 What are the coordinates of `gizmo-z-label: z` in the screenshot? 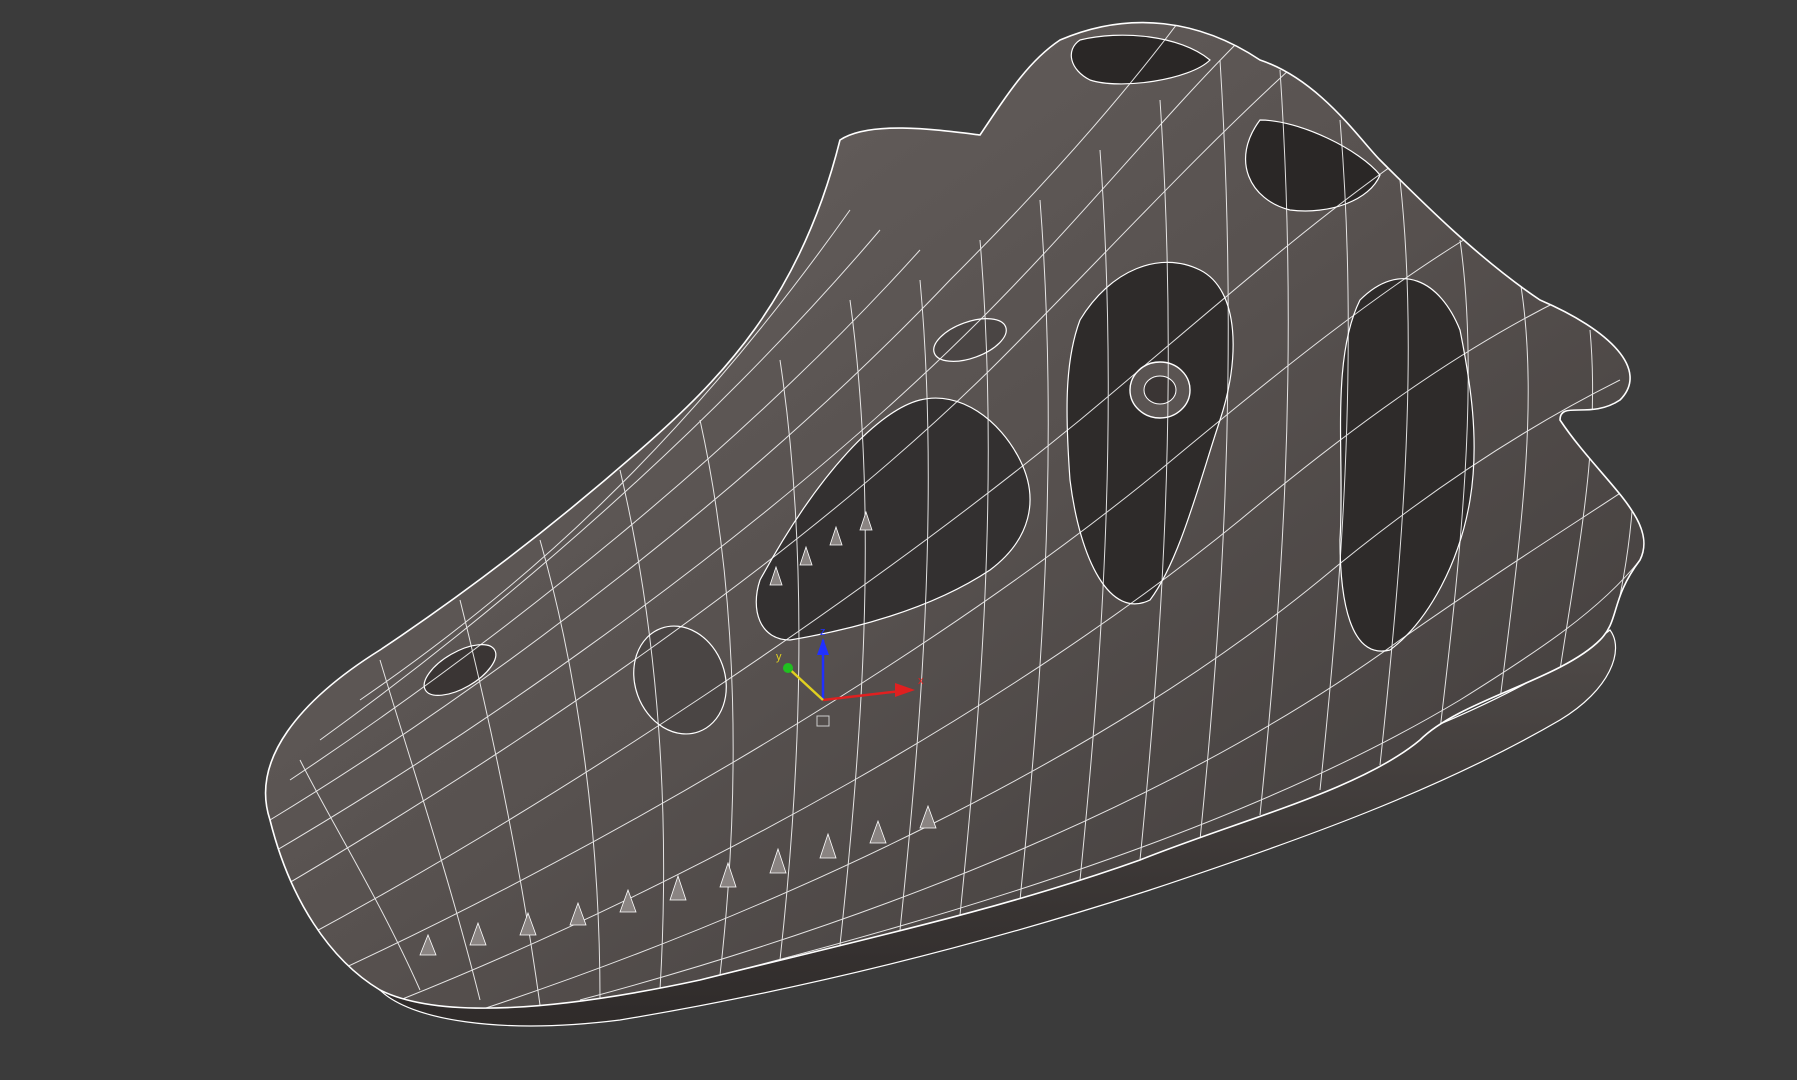 It's located at (823, 632).